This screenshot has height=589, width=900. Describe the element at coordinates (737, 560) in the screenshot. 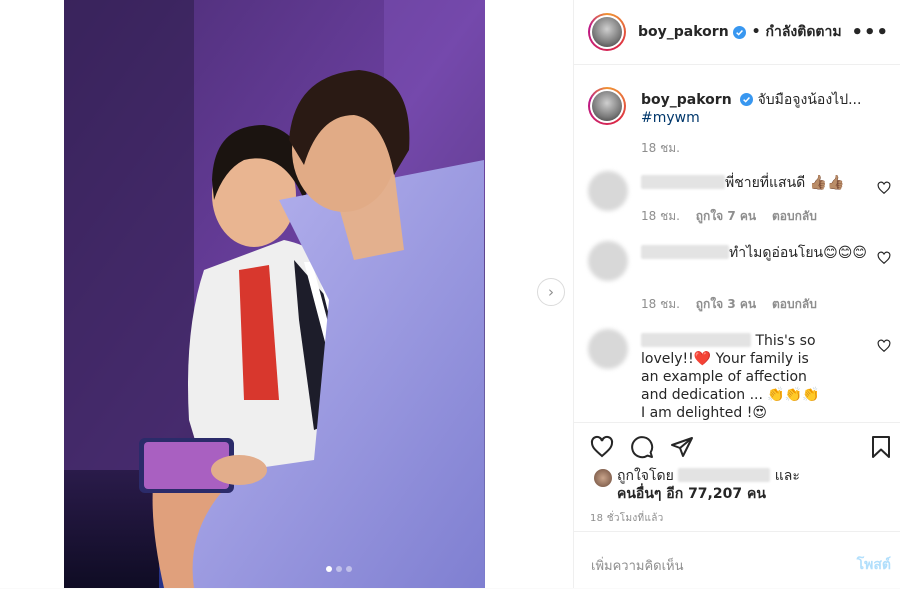

I see `add-comment-bar: เพิ่มความคิดเห็น โพสต์` at that location.